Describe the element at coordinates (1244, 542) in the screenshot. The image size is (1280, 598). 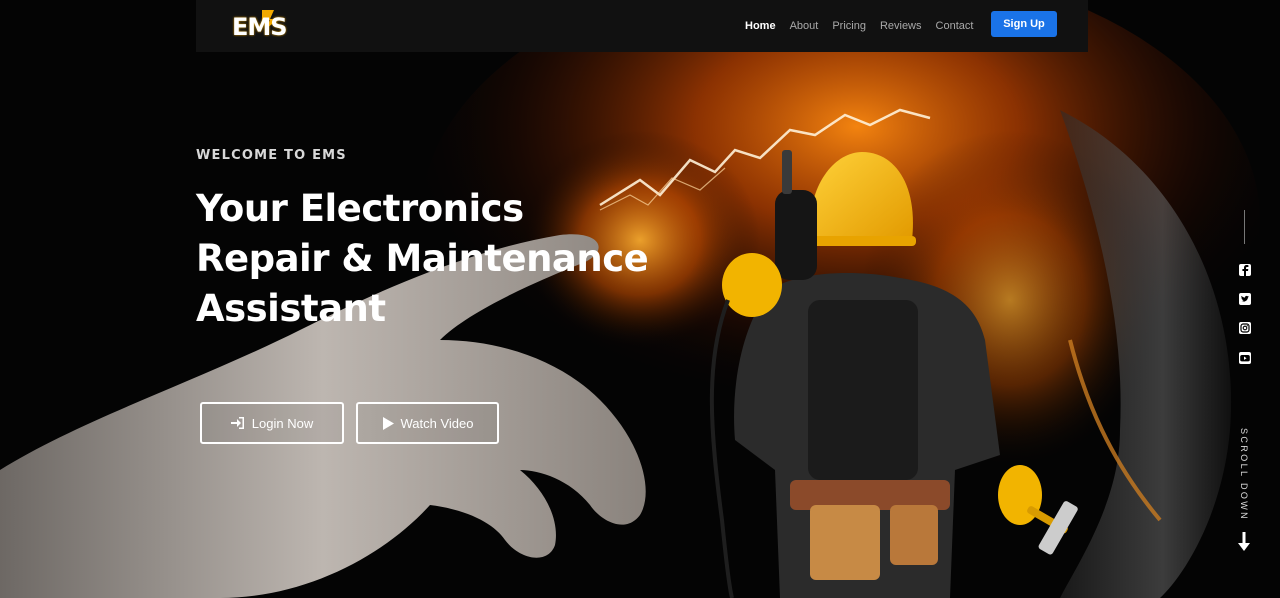
I see `scroll-down-arrow-icon` at that location.